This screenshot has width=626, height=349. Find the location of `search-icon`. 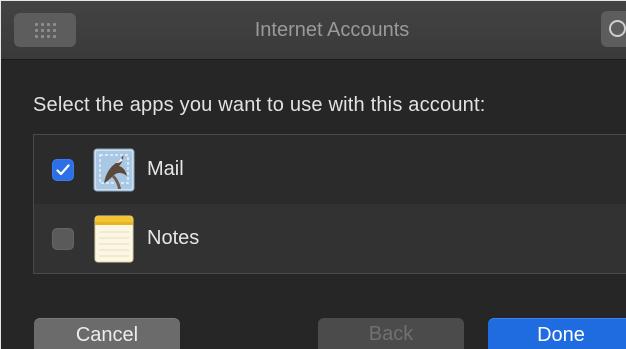

search-icon is located at coordinates (617, 28).